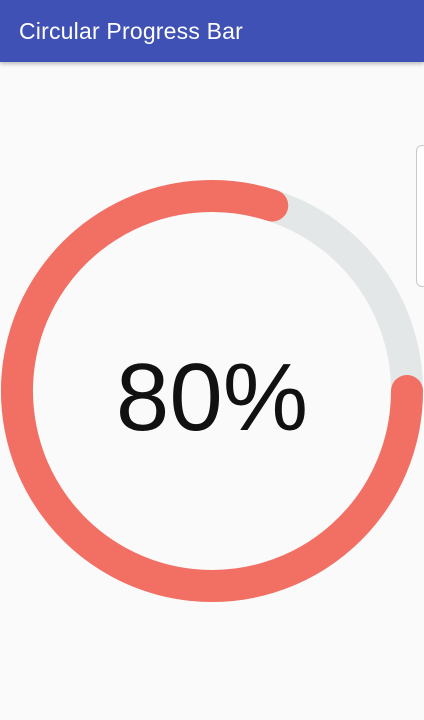 The height and width of the screenshot is (720, 424). I want to click on app-bar: Circular Progress Bar, so click(212, 31).